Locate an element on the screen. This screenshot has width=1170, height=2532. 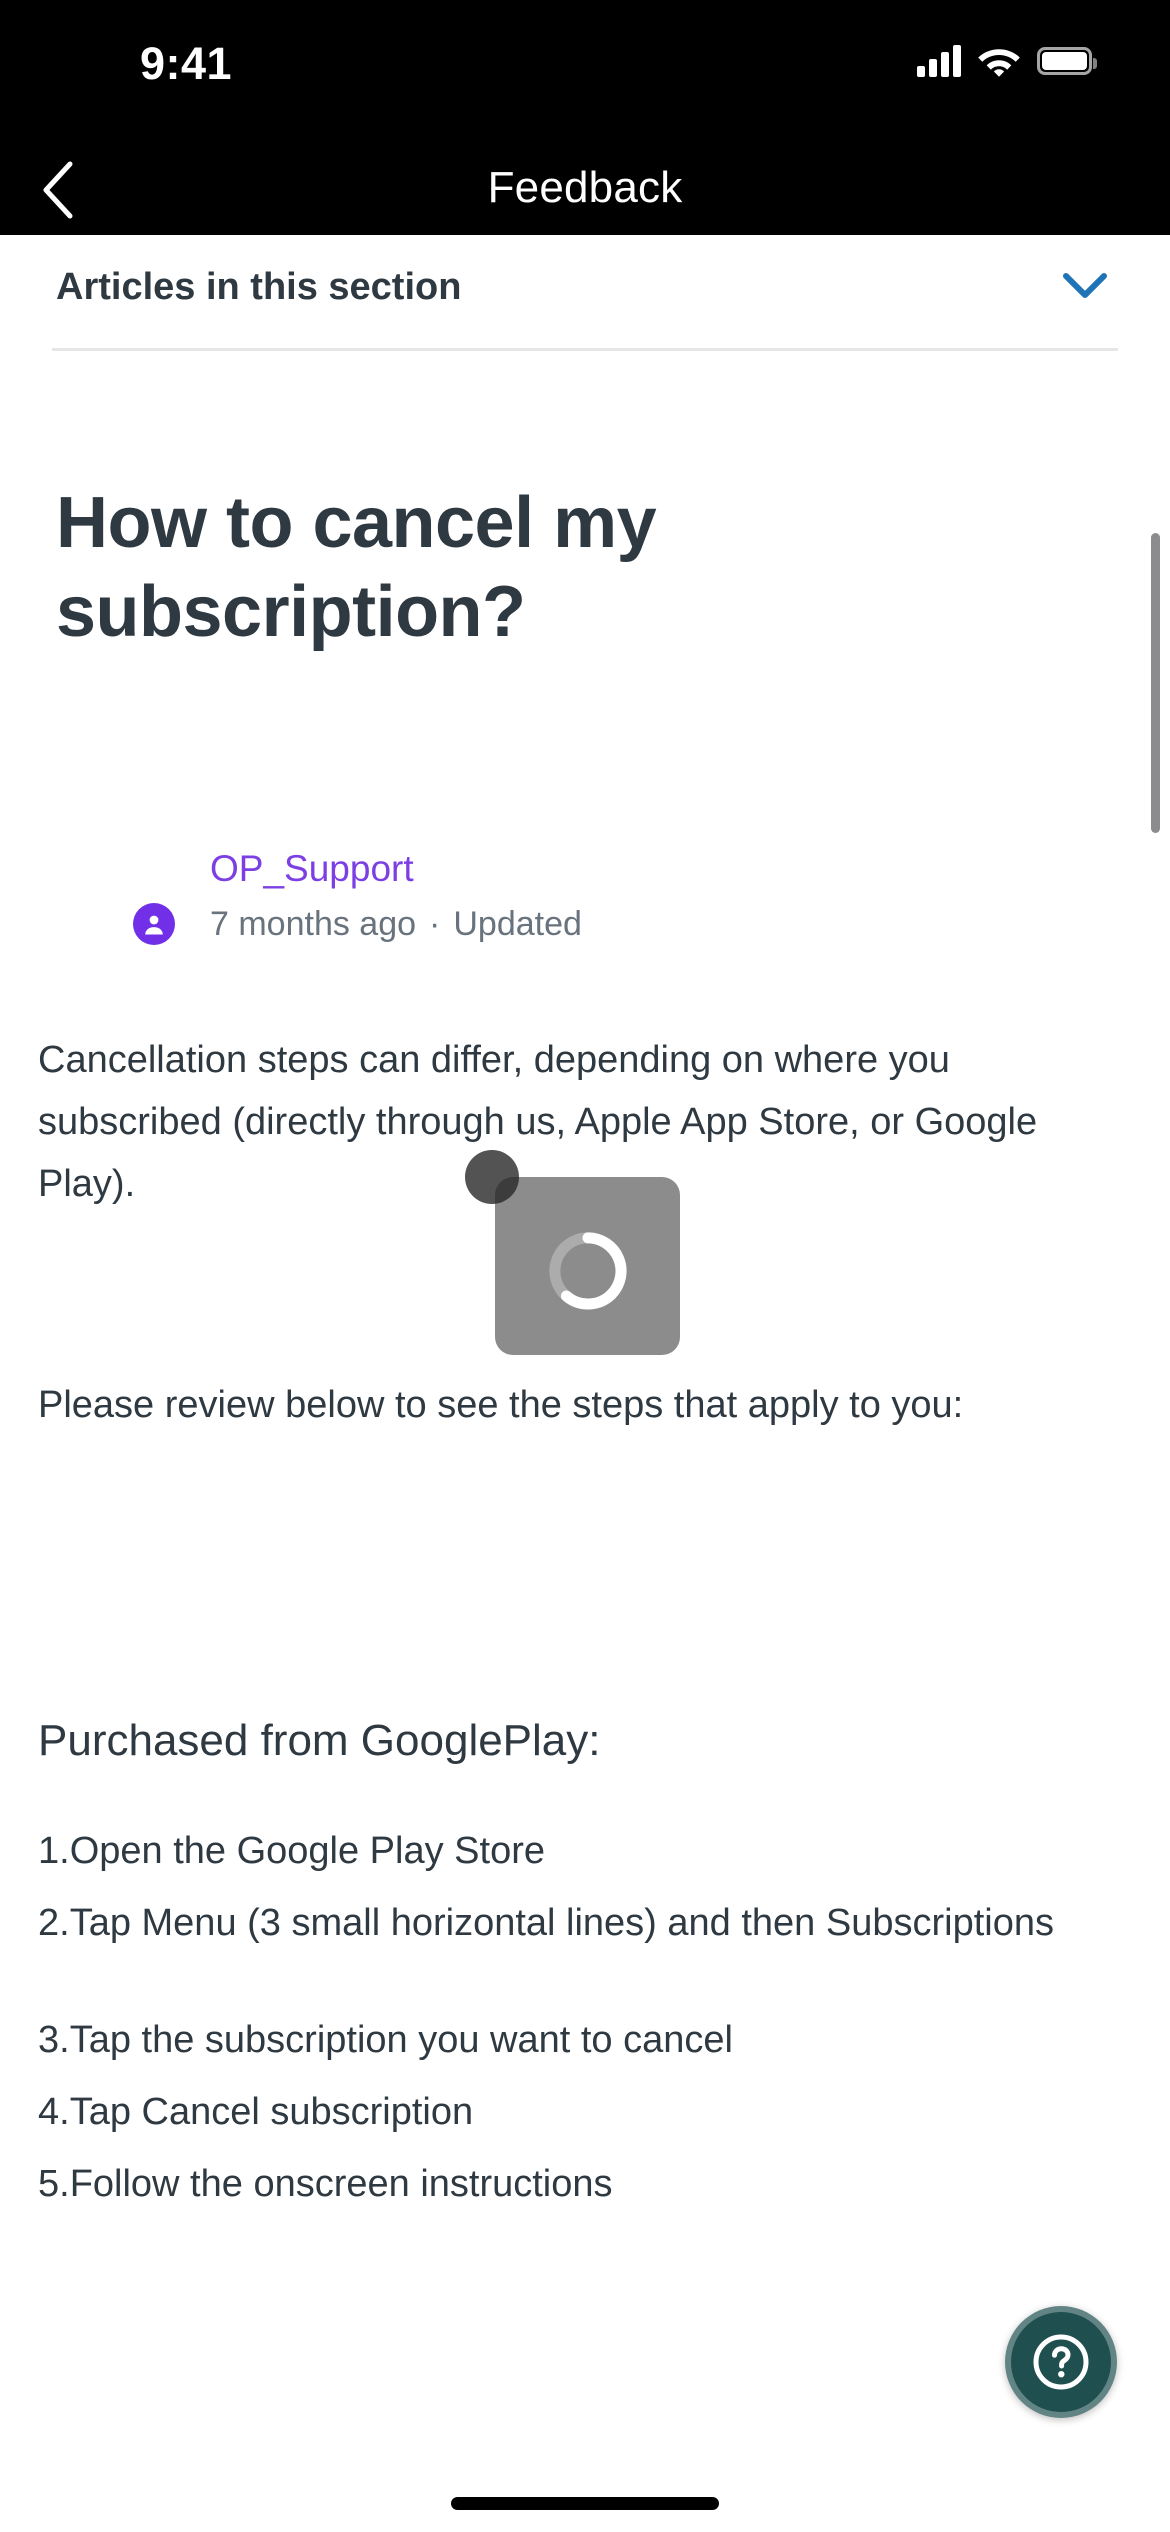
chevron-down-icon is located at coordinates (1085, 288).